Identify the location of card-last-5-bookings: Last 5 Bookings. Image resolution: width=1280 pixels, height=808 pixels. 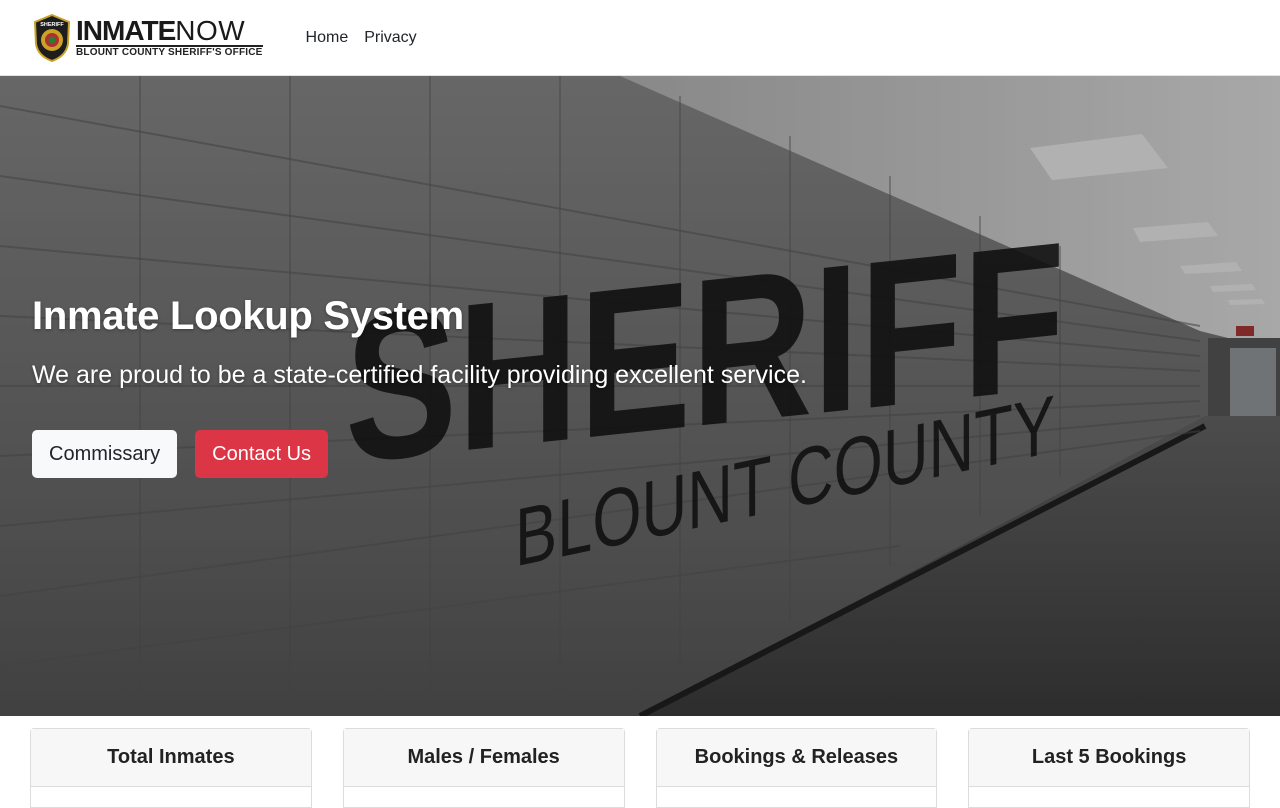
(1109, 768).